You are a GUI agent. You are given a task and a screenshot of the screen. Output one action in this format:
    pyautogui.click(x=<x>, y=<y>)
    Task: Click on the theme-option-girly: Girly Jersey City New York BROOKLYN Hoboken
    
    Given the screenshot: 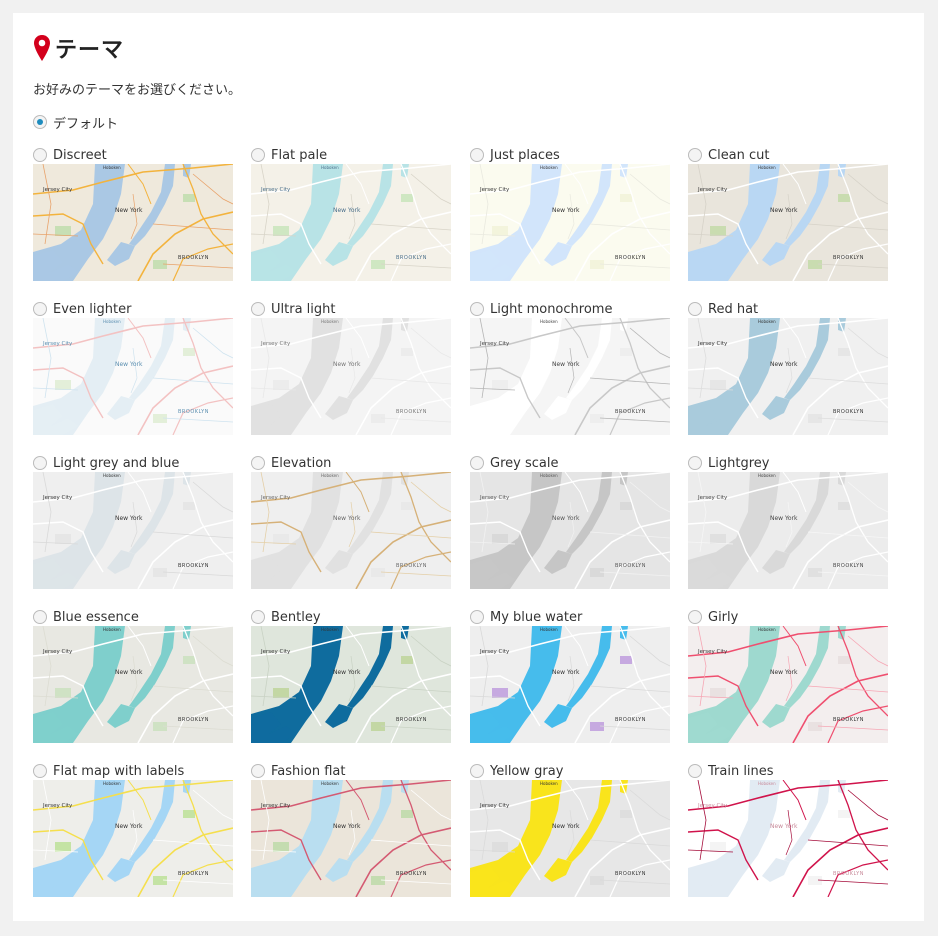 What is the action you would take?
    pyautogui.click(x=788, y=678)
    